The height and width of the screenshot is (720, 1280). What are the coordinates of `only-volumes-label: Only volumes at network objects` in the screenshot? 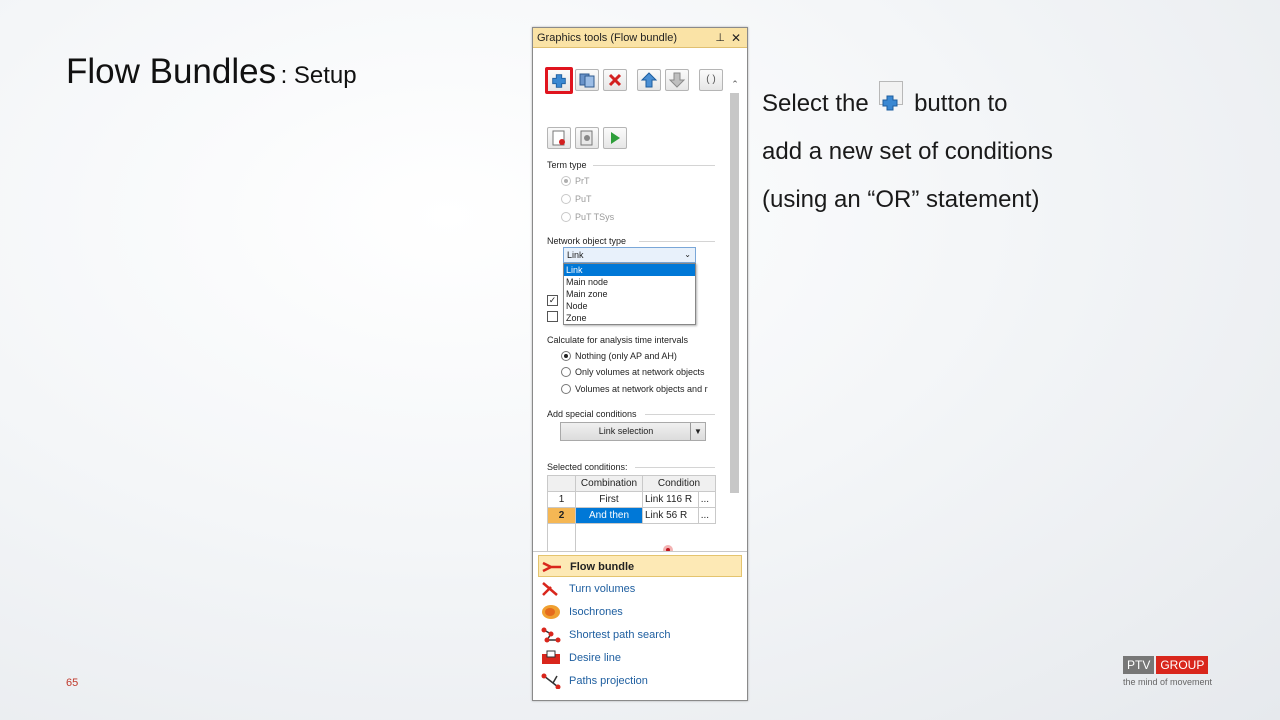 It's located at (640, 372).